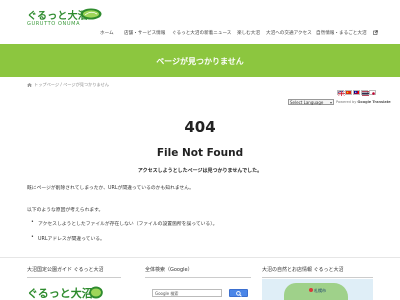  What do you see at coordinates (365, 93) in the screenshot?
I see `flag-thailand-icon` at bounding box center [365, 93].